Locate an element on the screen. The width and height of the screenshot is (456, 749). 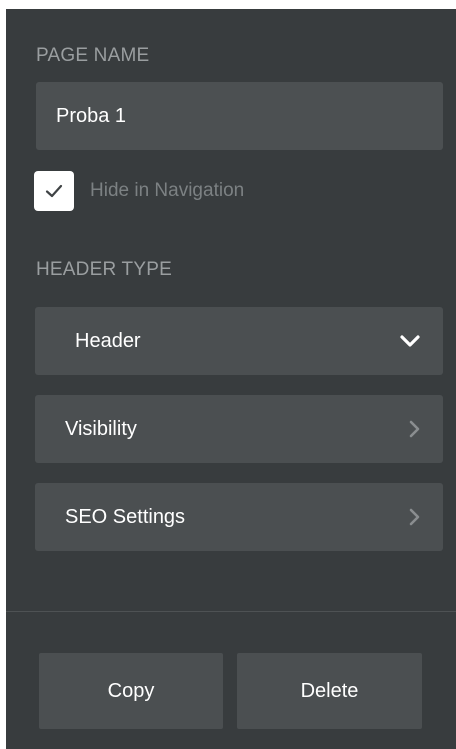
page-name-input is located at coordinates (239, 116).